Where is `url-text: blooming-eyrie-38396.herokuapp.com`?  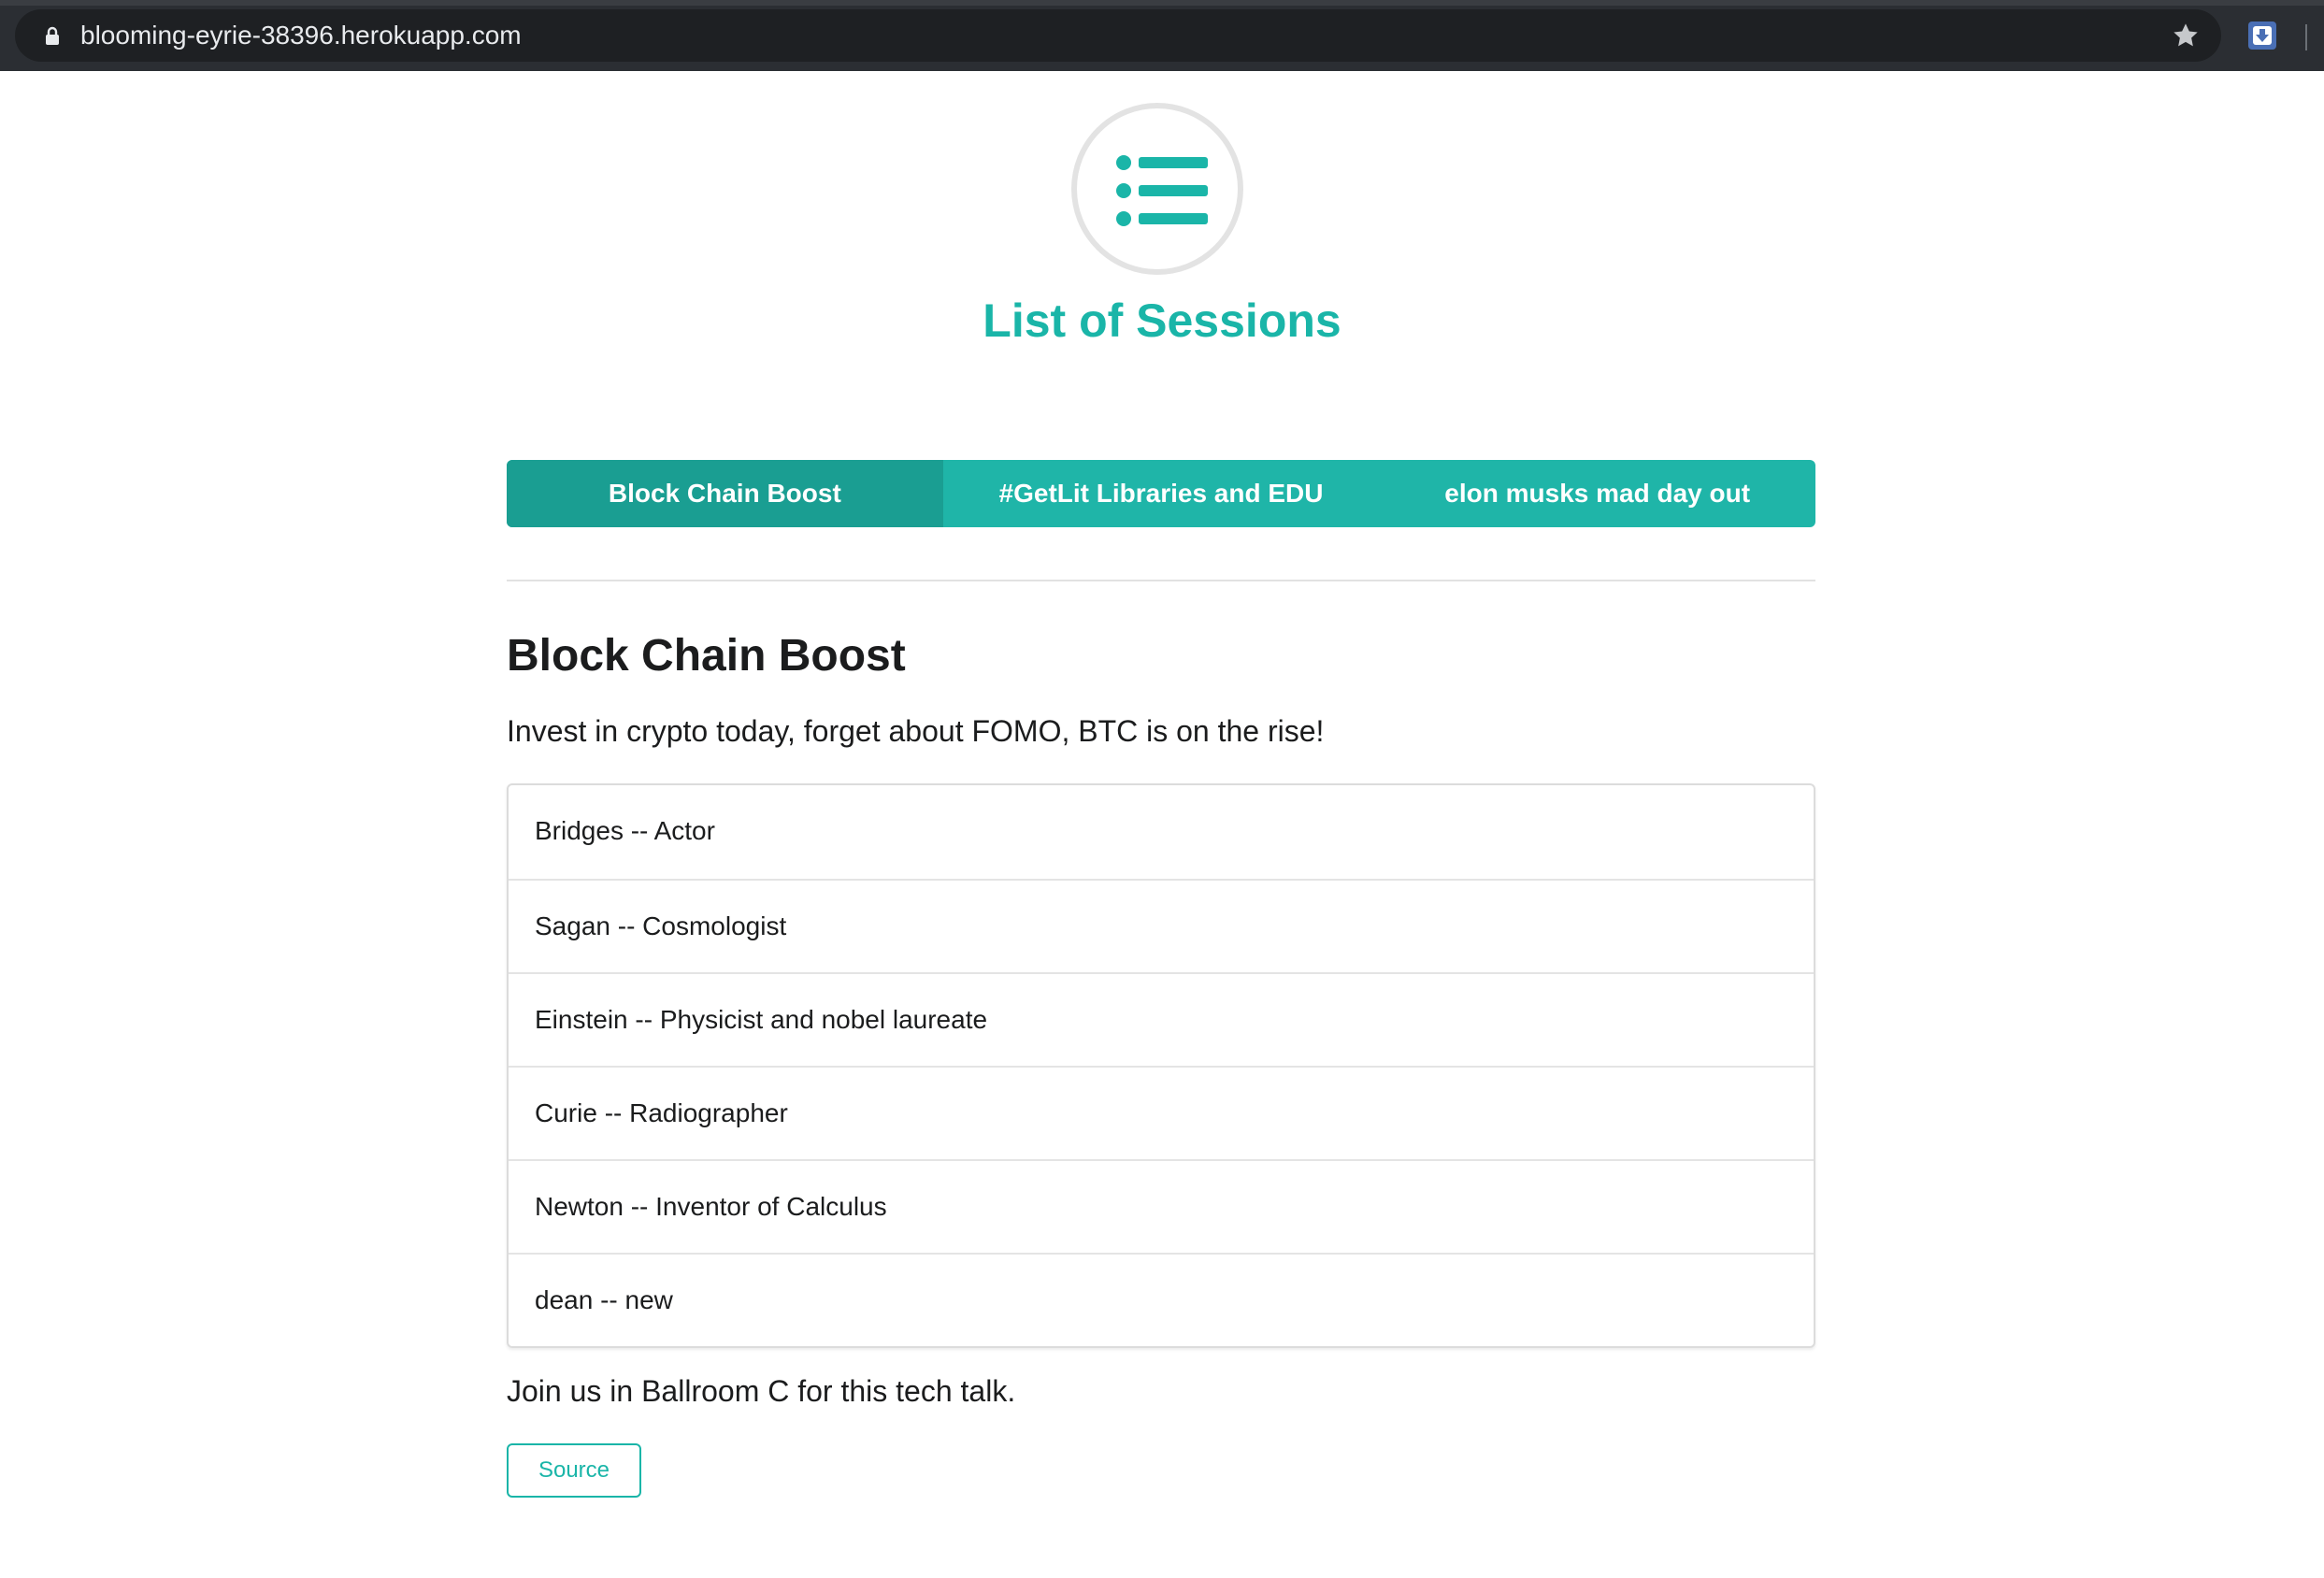 url-text: blooming-eyrie-38396.herokuapp.com is located at coordinates (301, 35).